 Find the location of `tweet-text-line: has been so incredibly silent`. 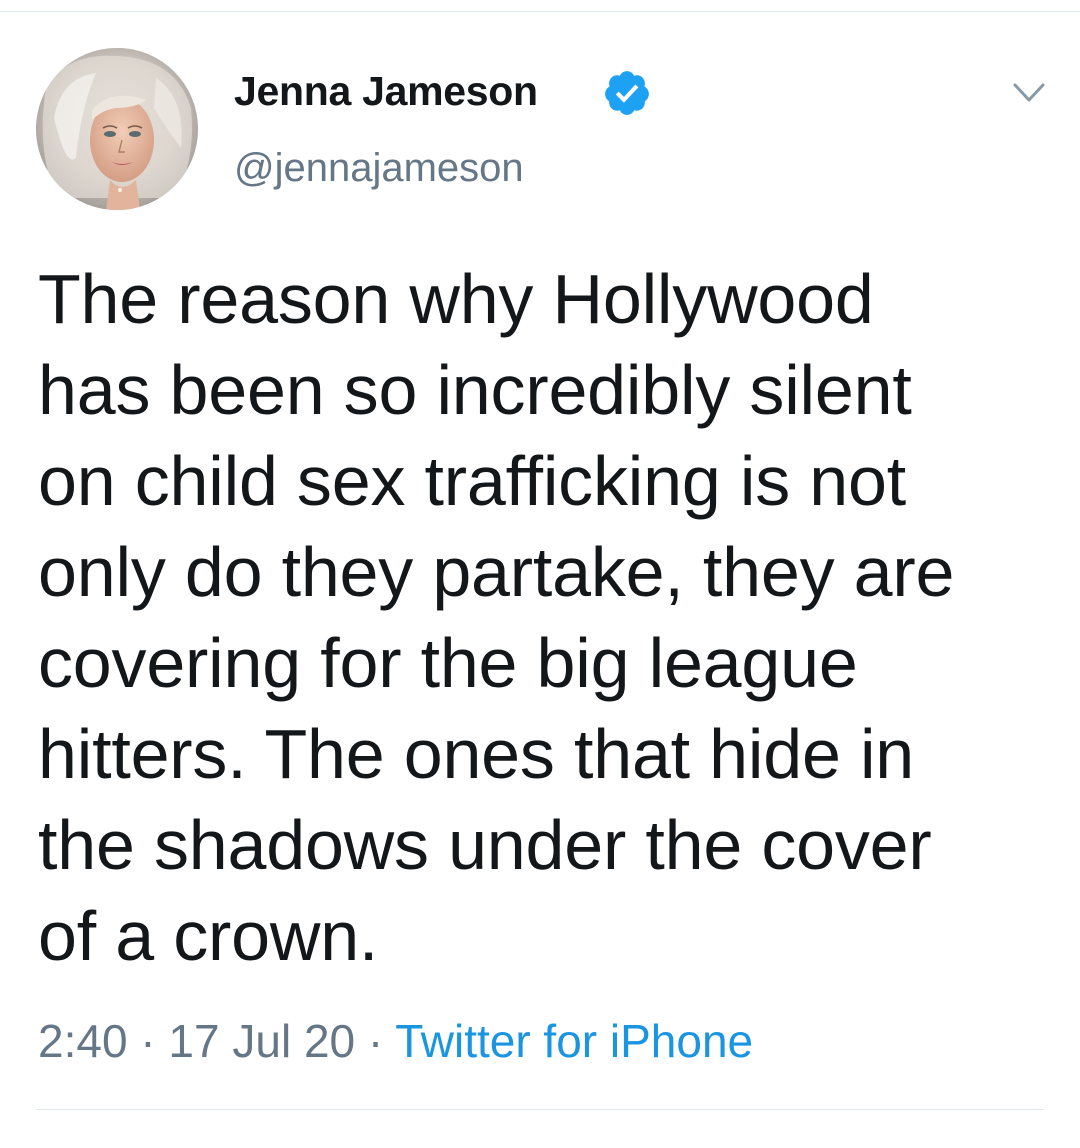

tweet-text-line: has been so incredibly silent is located at coordinates (475, 390).